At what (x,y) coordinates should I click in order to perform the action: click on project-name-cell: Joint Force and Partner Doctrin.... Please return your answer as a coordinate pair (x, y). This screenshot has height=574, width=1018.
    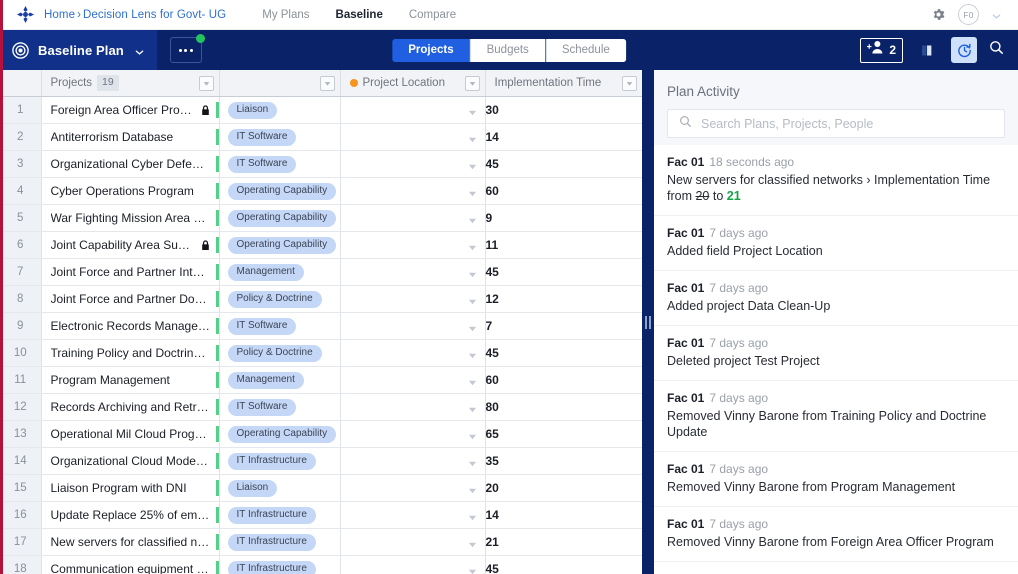
    Looking at the image, I should click on (130, 299).